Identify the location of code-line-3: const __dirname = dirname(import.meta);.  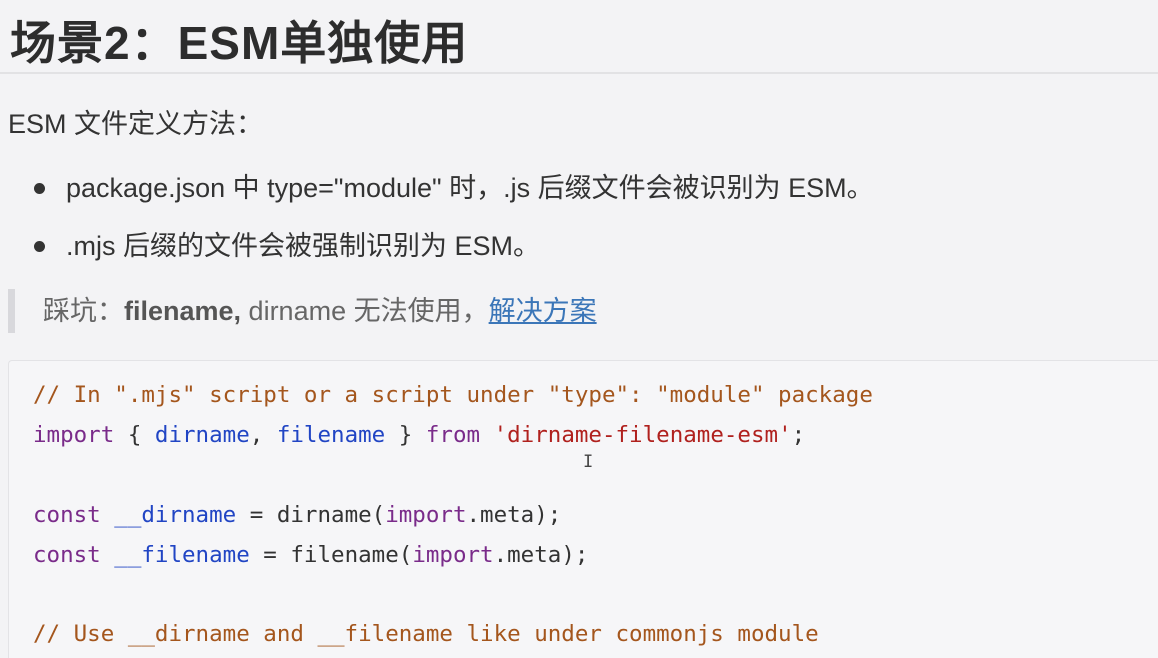
(297, 515).